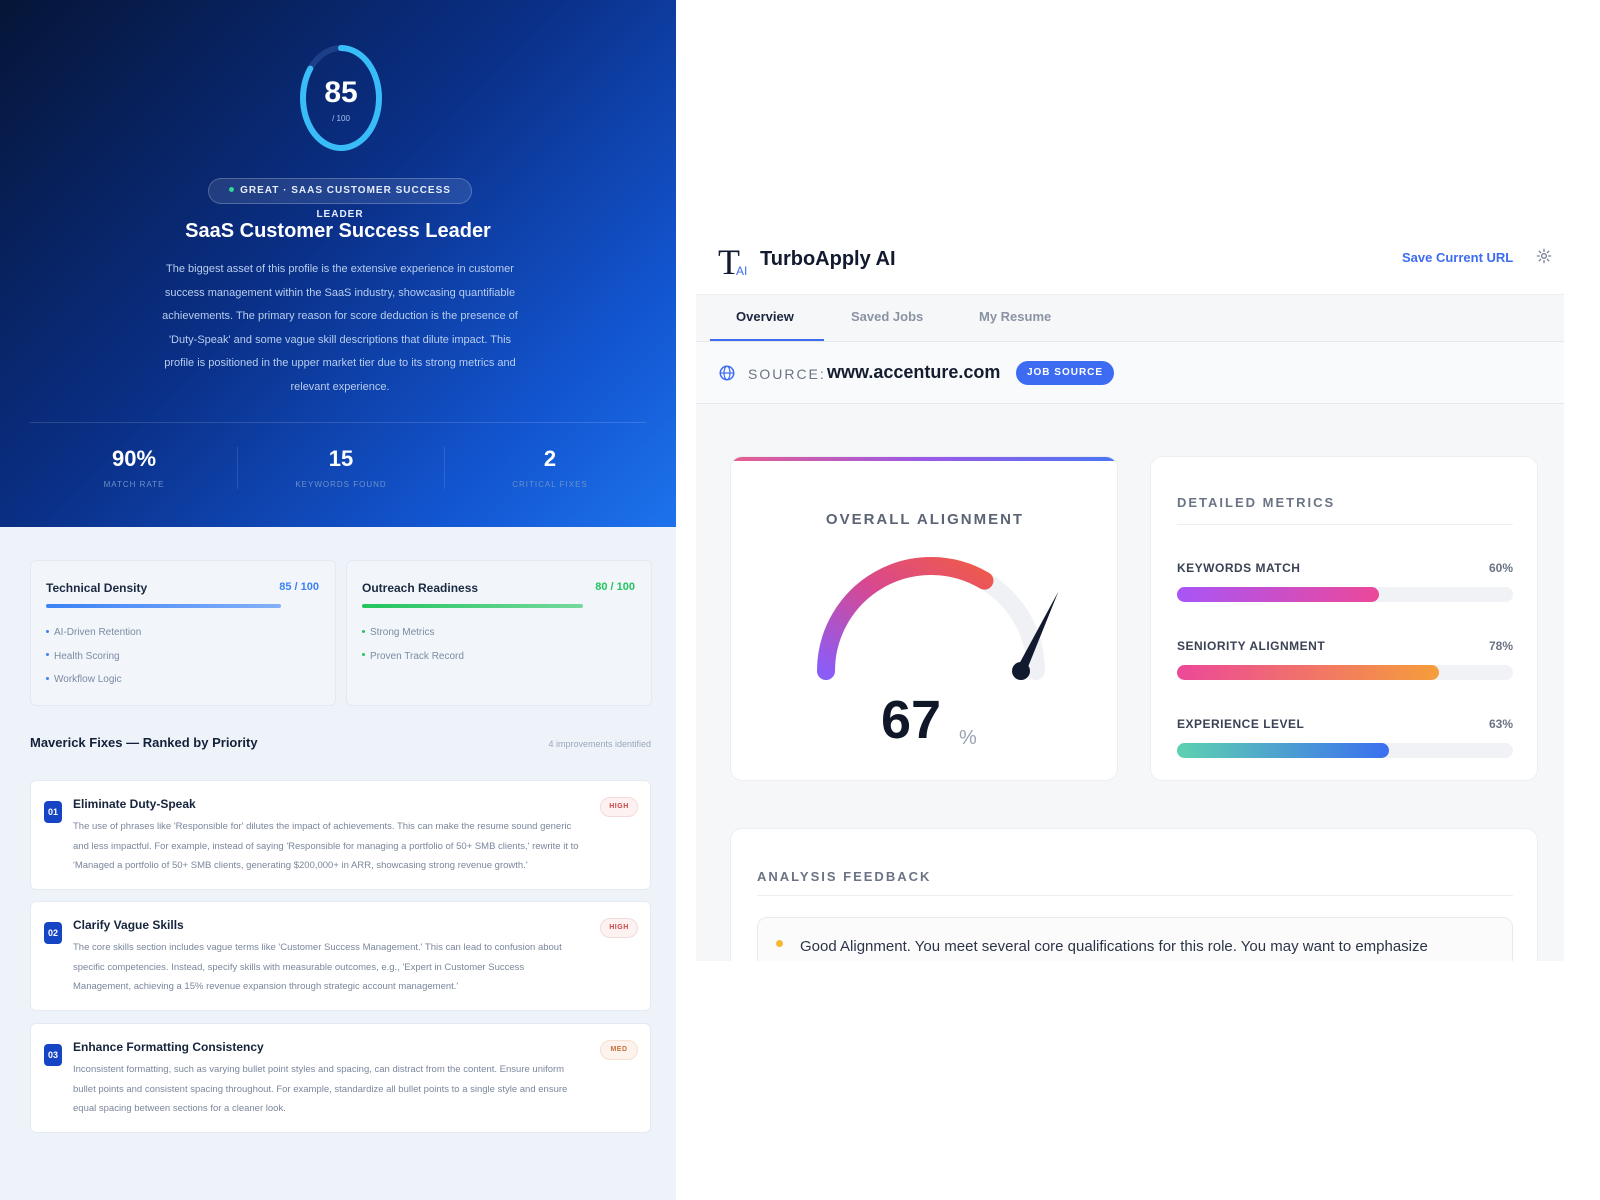 This screenshot has width=1600, height=1200. I want to click on app-title: TurboApply AI, so click(828, 259).